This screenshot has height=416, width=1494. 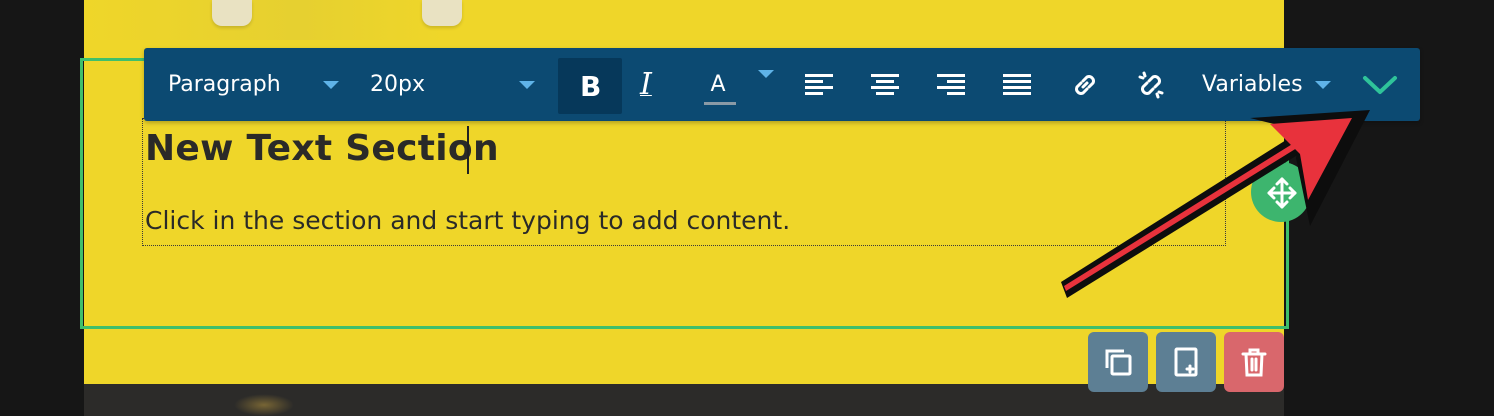 What do you see at coordinates (1215, 204) in the screenshot?
I see `annotation-arrow` at bounding box center [1215, 204].